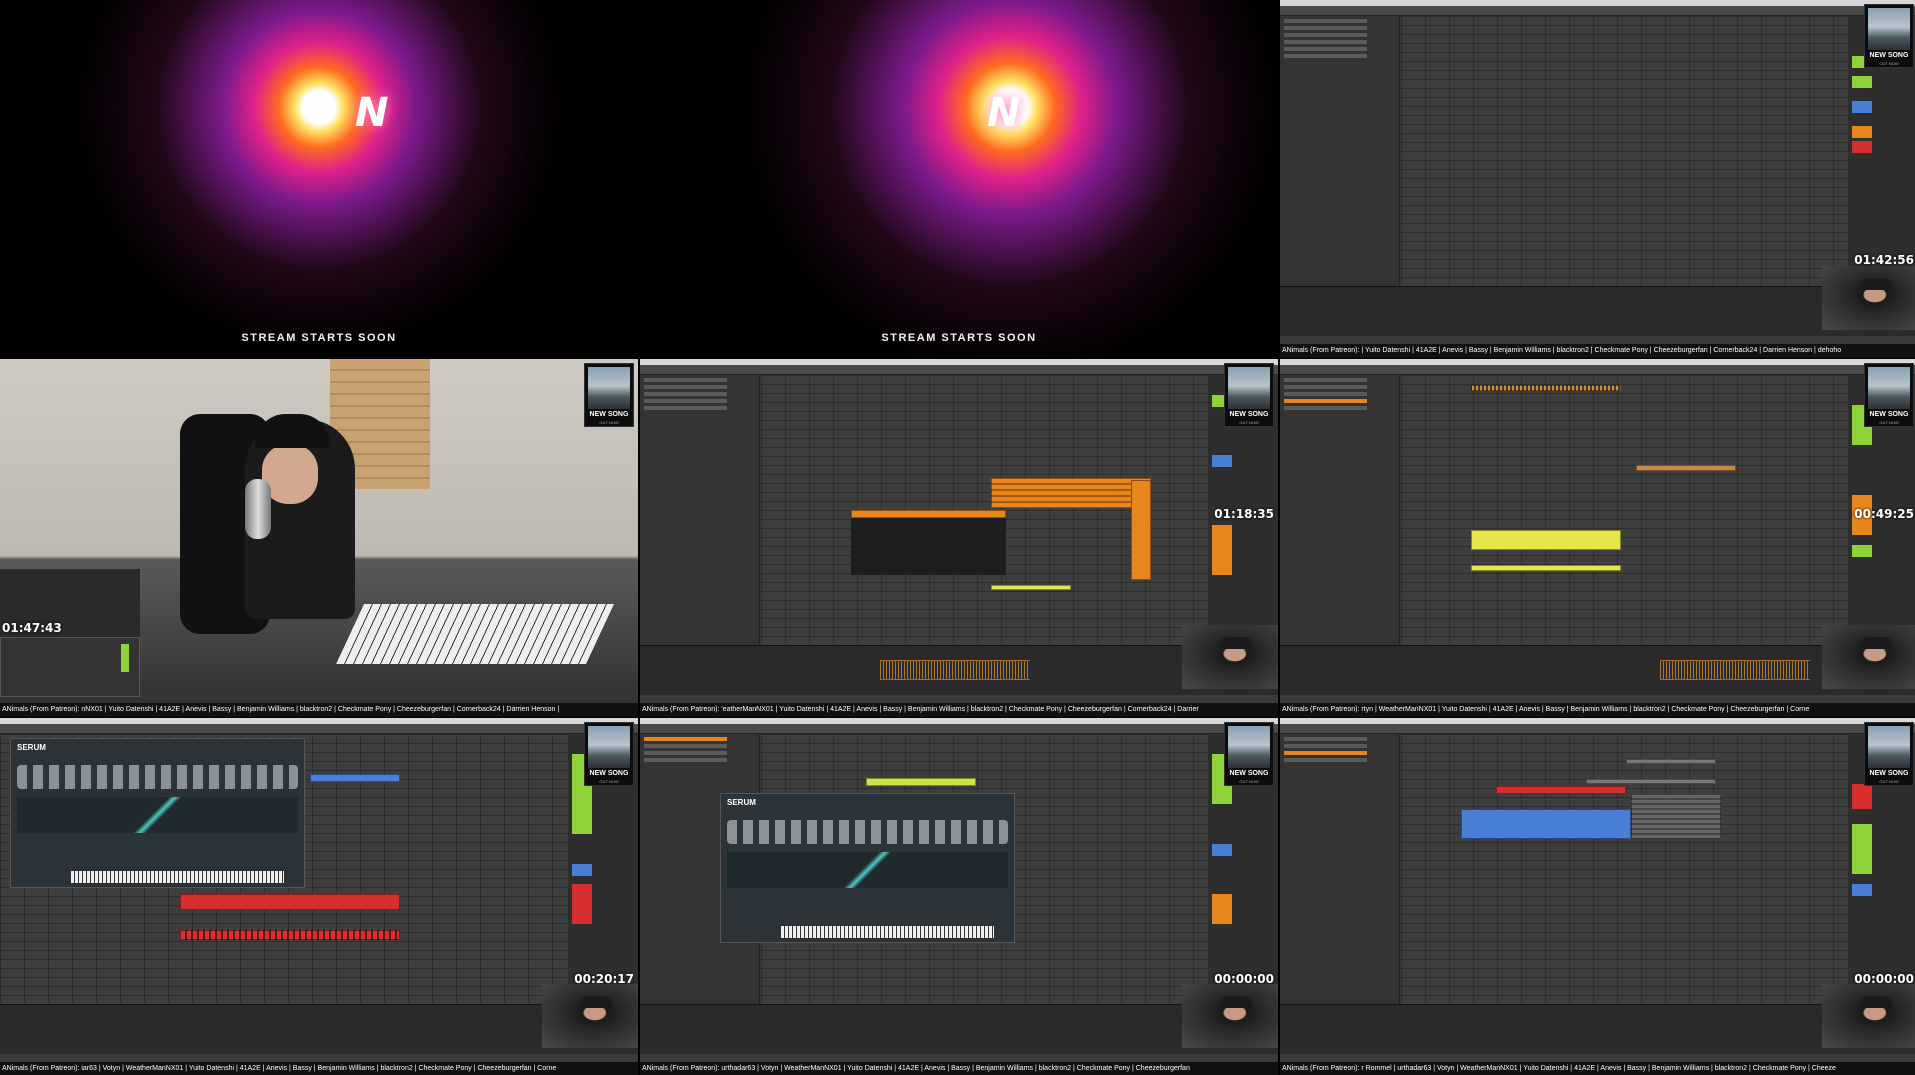  I want to click on audio-clip, so click(1071, 493).